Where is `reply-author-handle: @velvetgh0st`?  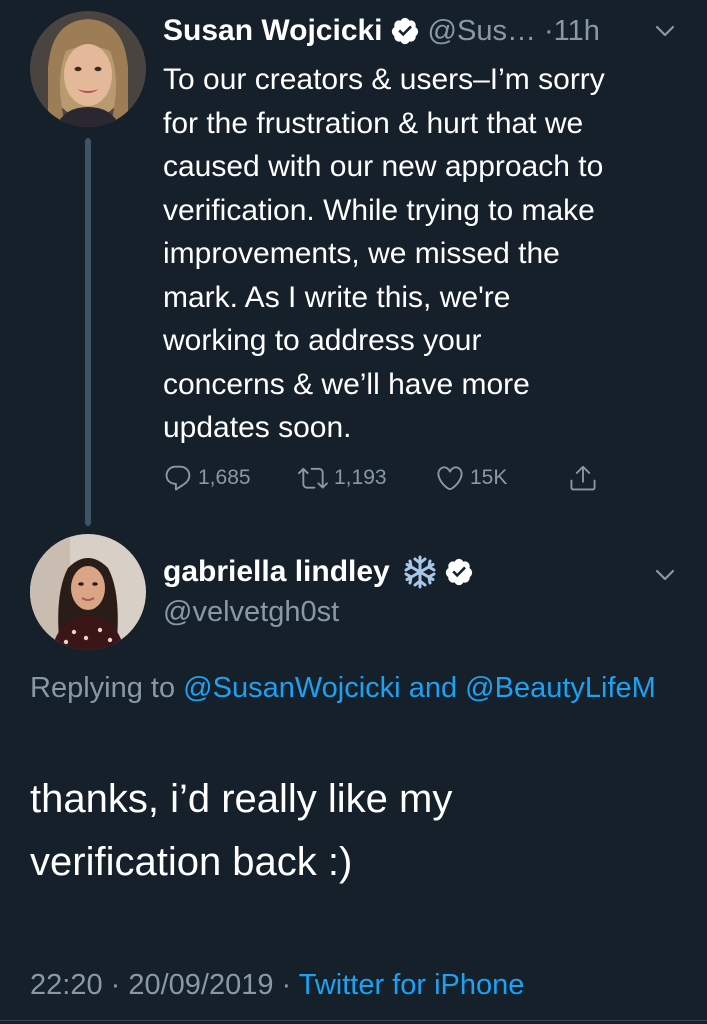
reply-author-handle: @velvetgh0st is located at coordinates (251, 612).